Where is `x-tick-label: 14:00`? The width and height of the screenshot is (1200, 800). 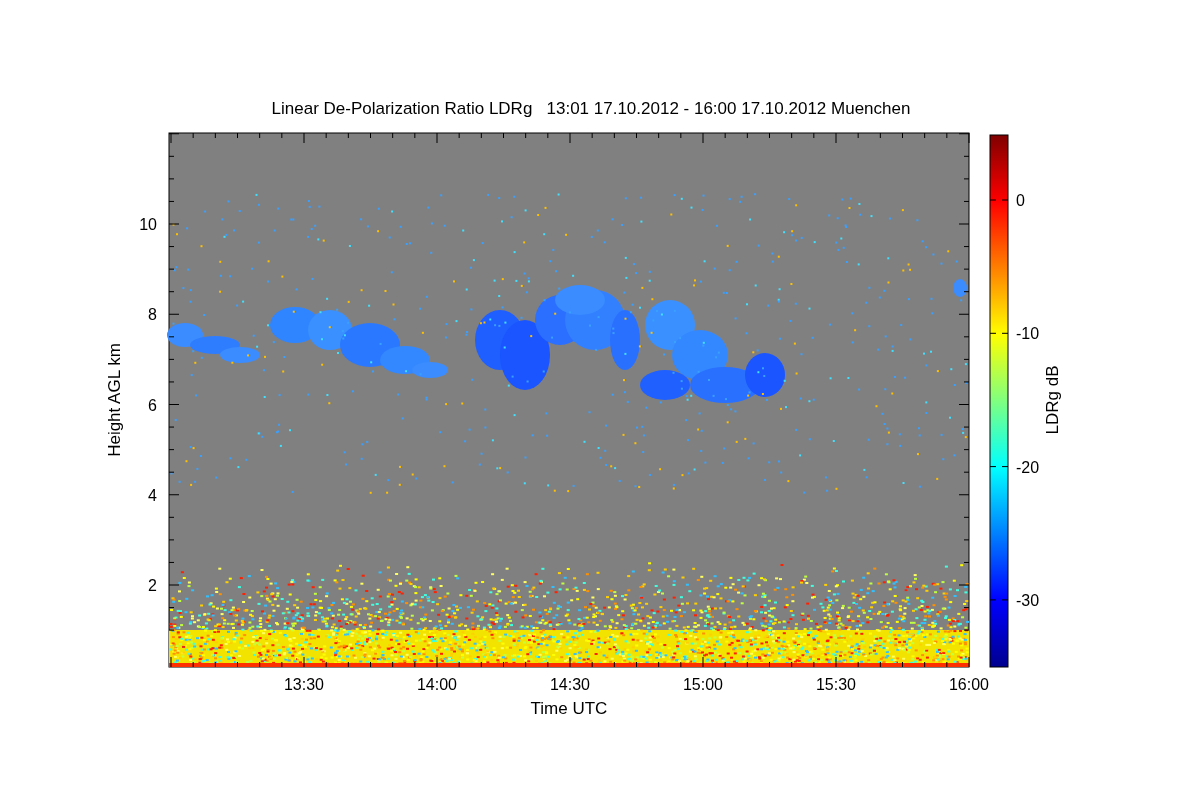 x-tick-label: 14:00 is located at coordinates (437, 684).